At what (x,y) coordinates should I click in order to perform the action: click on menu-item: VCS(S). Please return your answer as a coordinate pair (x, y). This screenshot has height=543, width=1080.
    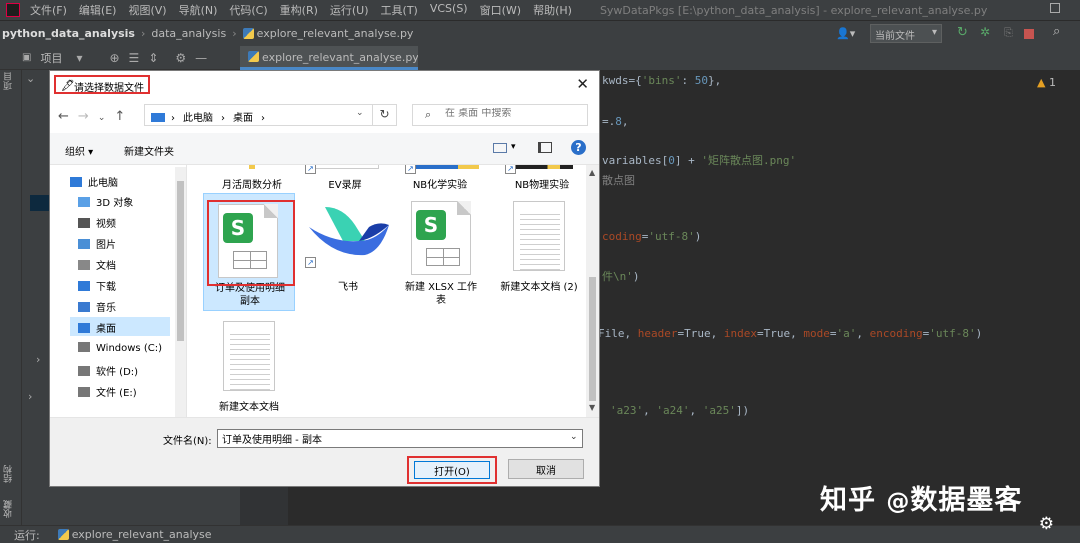
    Looking at the image, I should click on (449, 10).